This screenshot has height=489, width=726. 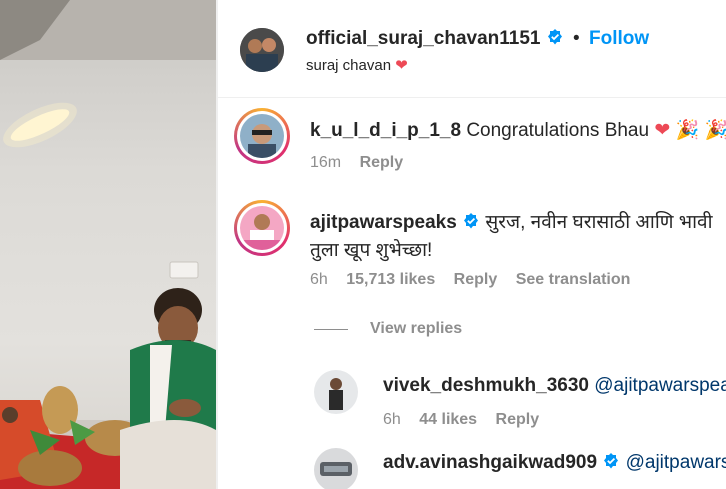 I want to click on reply-line-vivek: vivek_deshmukh_3630 @ajitpawarspeaks, so click(x=554, y=386).